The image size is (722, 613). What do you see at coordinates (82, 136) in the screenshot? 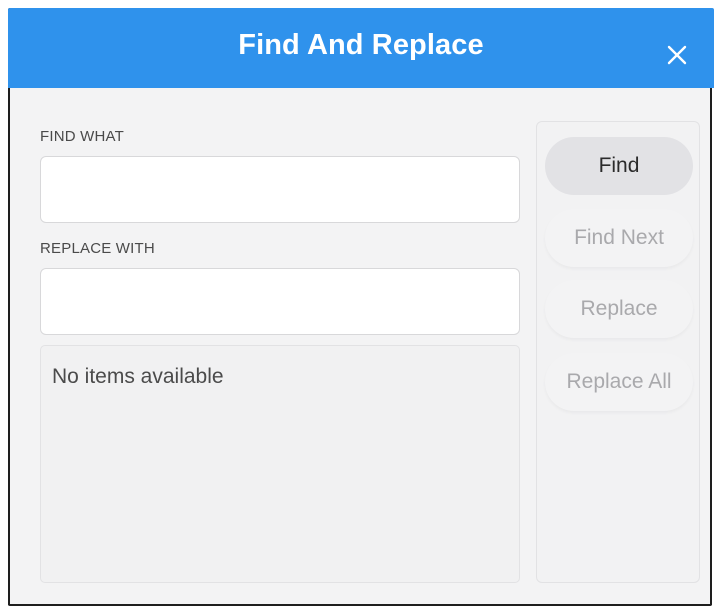
I see `find-what-label: FIND WHAT` at bounding box center [82, 136].